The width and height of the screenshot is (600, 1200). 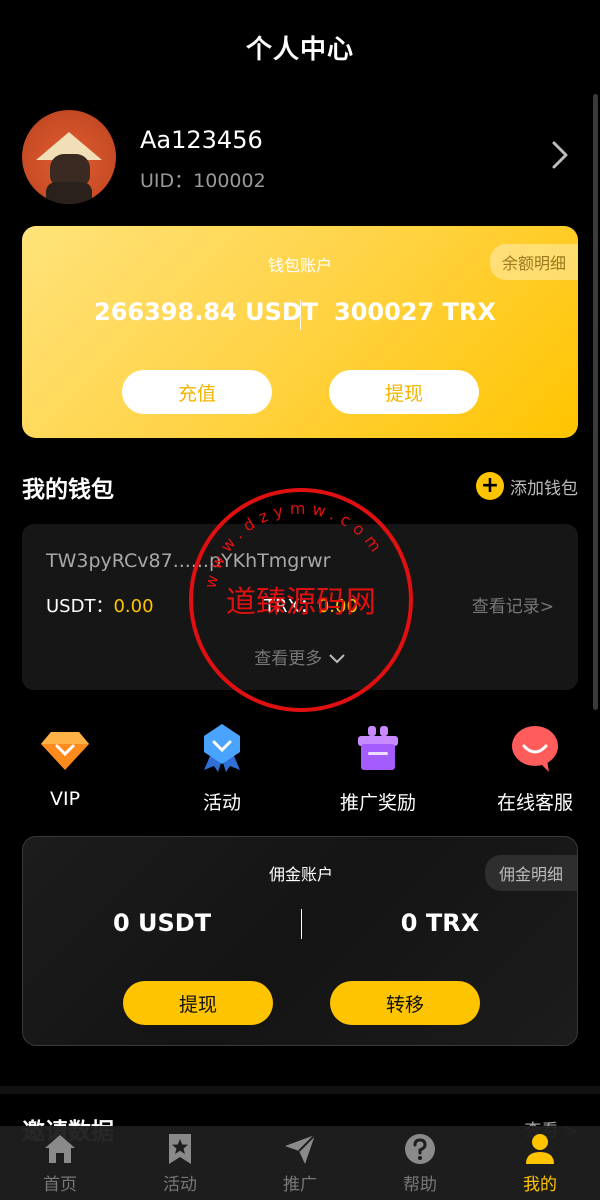 I want to click on bookmark-star-icon, so click(x=180, y=1148).